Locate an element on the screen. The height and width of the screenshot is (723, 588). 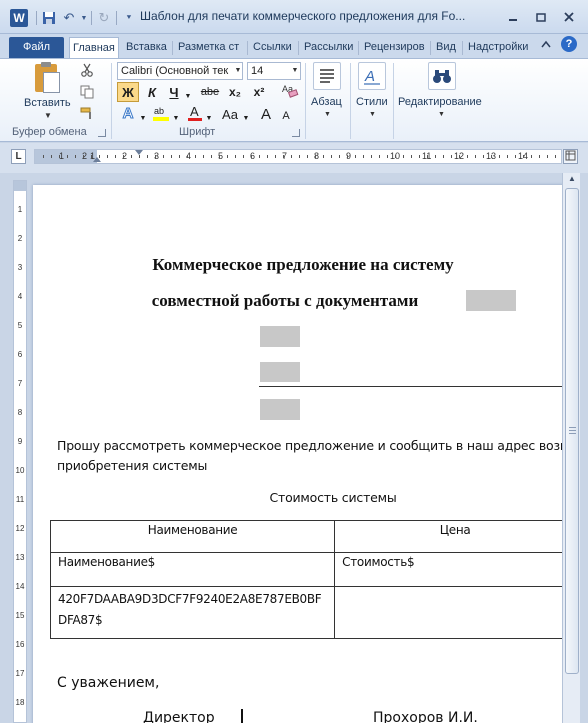
underline-dropdown-icon: ▼ is located at coordinates (188, 96).